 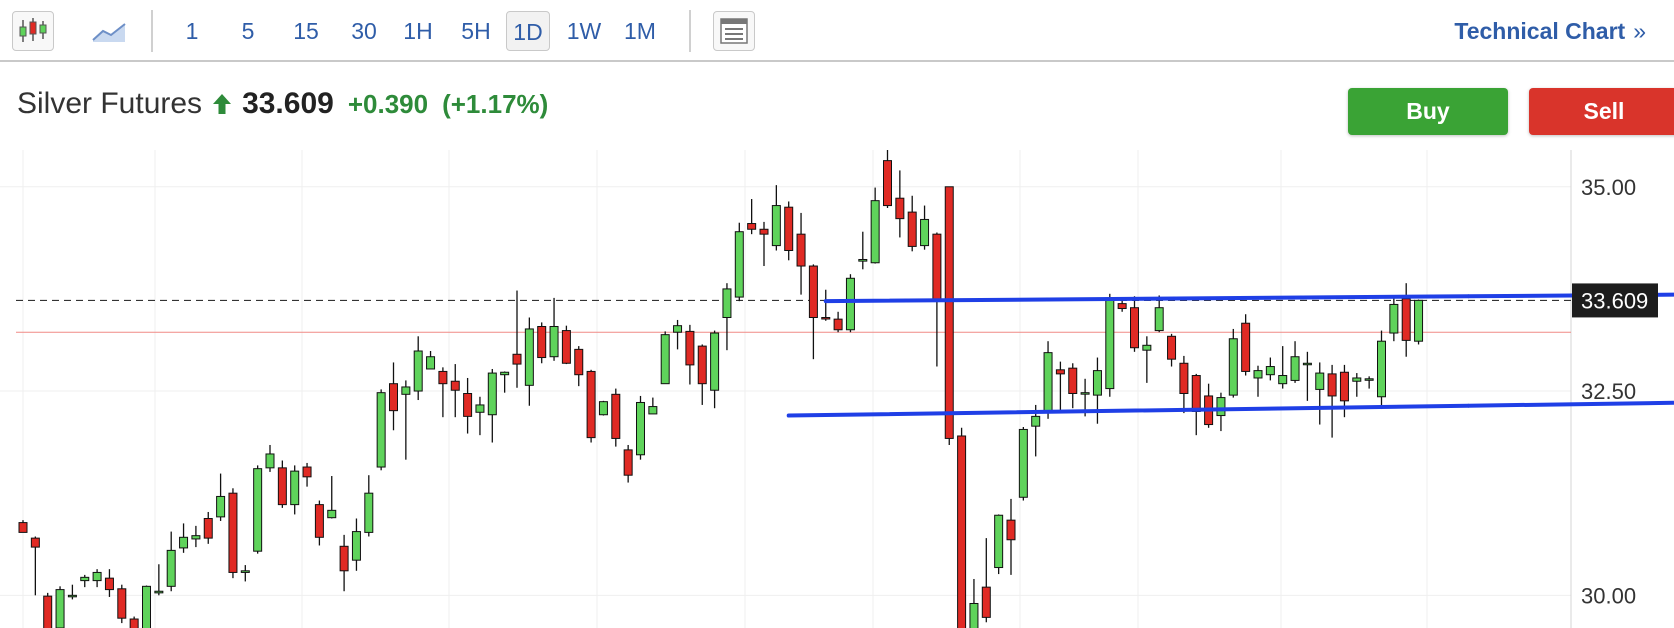 I want to click on timeframe-15: 15, so click(x=306, y=31).